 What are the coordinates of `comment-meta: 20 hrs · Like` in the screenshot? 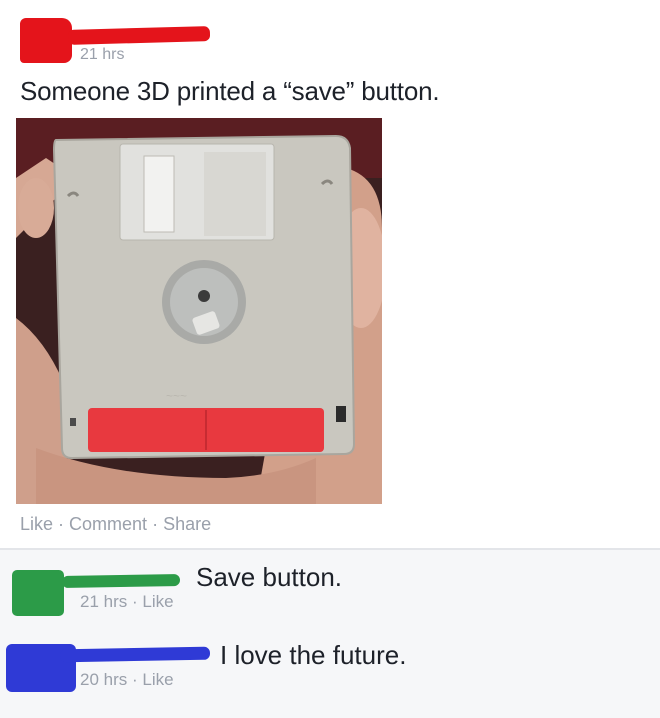 It's located at (127, 680).